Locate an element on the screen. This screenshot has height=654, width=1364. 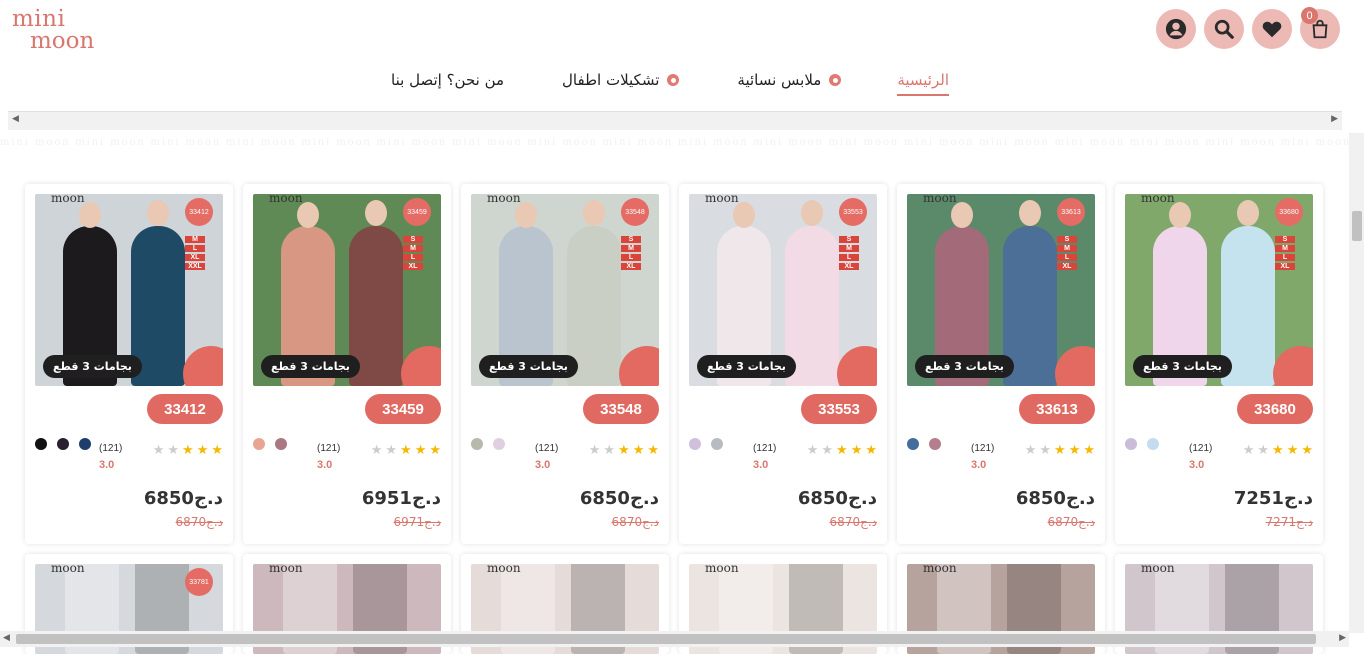
product-image: moon 33553 S M L XL بجامات 3 قطع is located at coordinates (783, 290).